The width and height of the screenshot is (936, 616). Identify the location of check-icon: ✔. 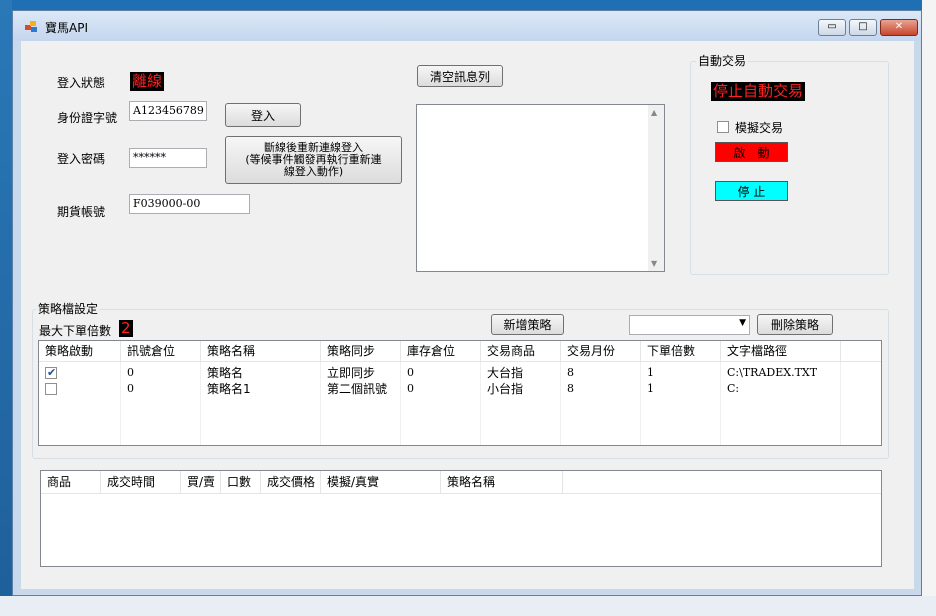
(52, 372).